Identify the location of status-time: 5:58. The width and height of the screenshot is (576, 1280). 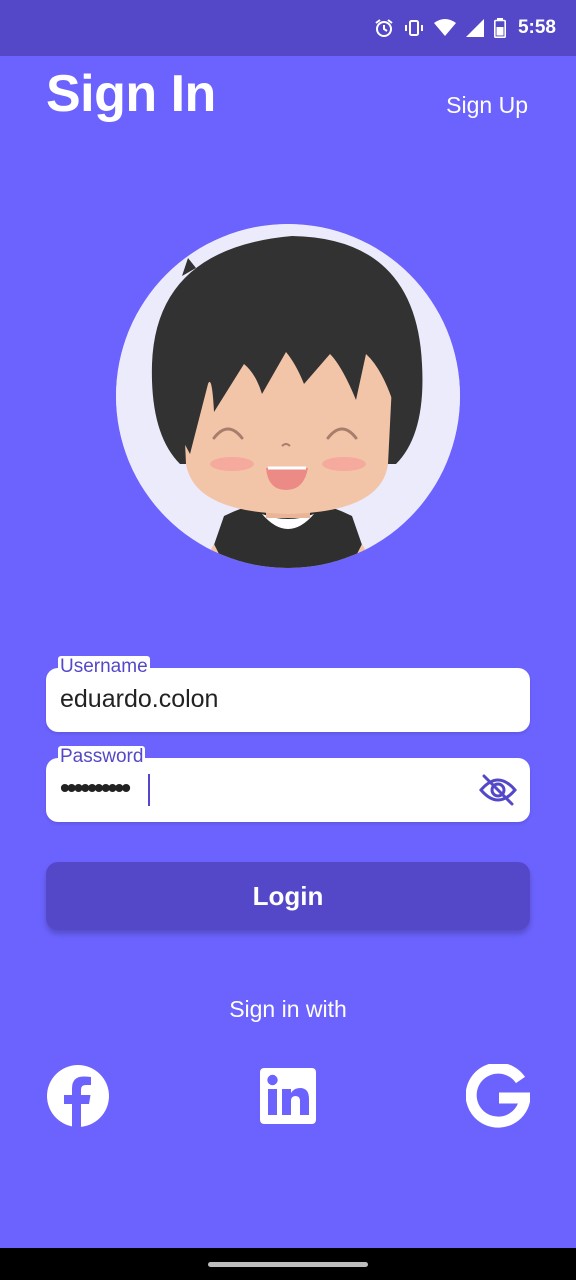
(536, 27).